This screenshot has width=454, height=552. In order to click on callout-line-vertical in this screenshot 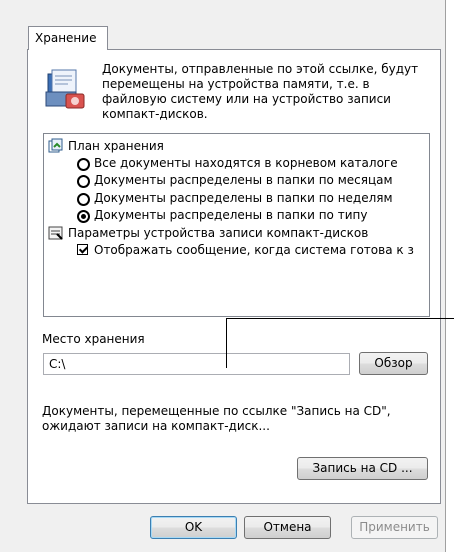, I will do `click(226, 343)`.